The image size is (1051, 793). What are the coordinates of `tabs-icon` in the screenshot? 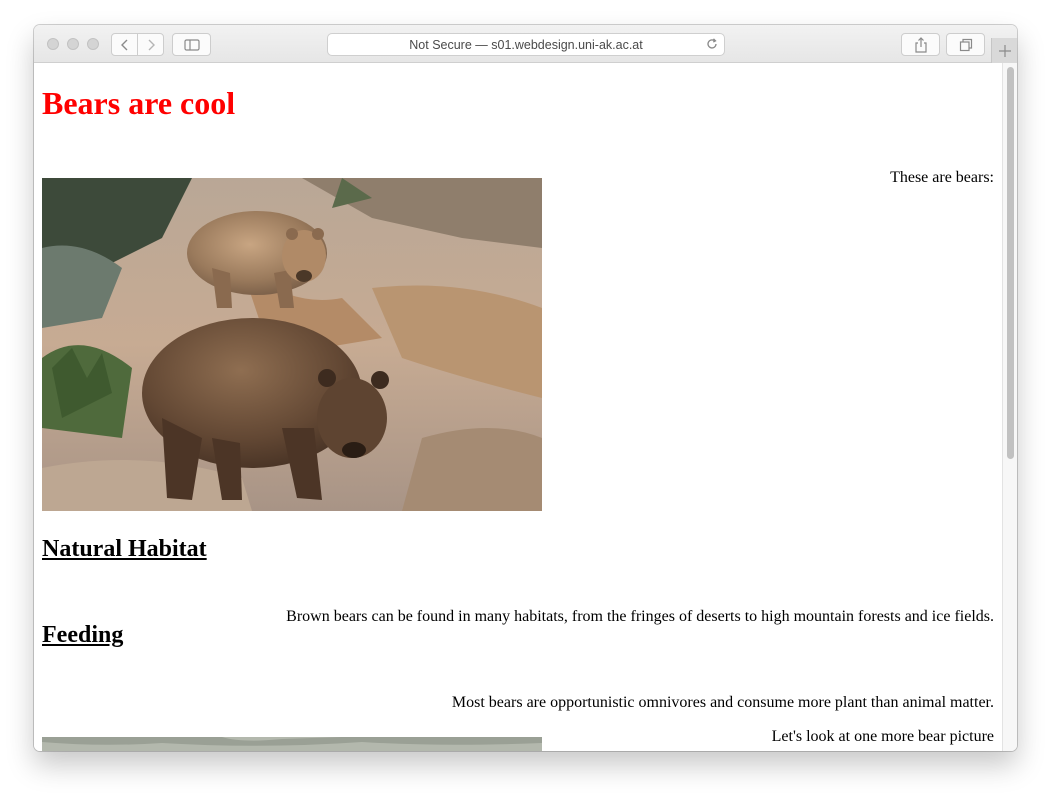 It's located at (965, 44).